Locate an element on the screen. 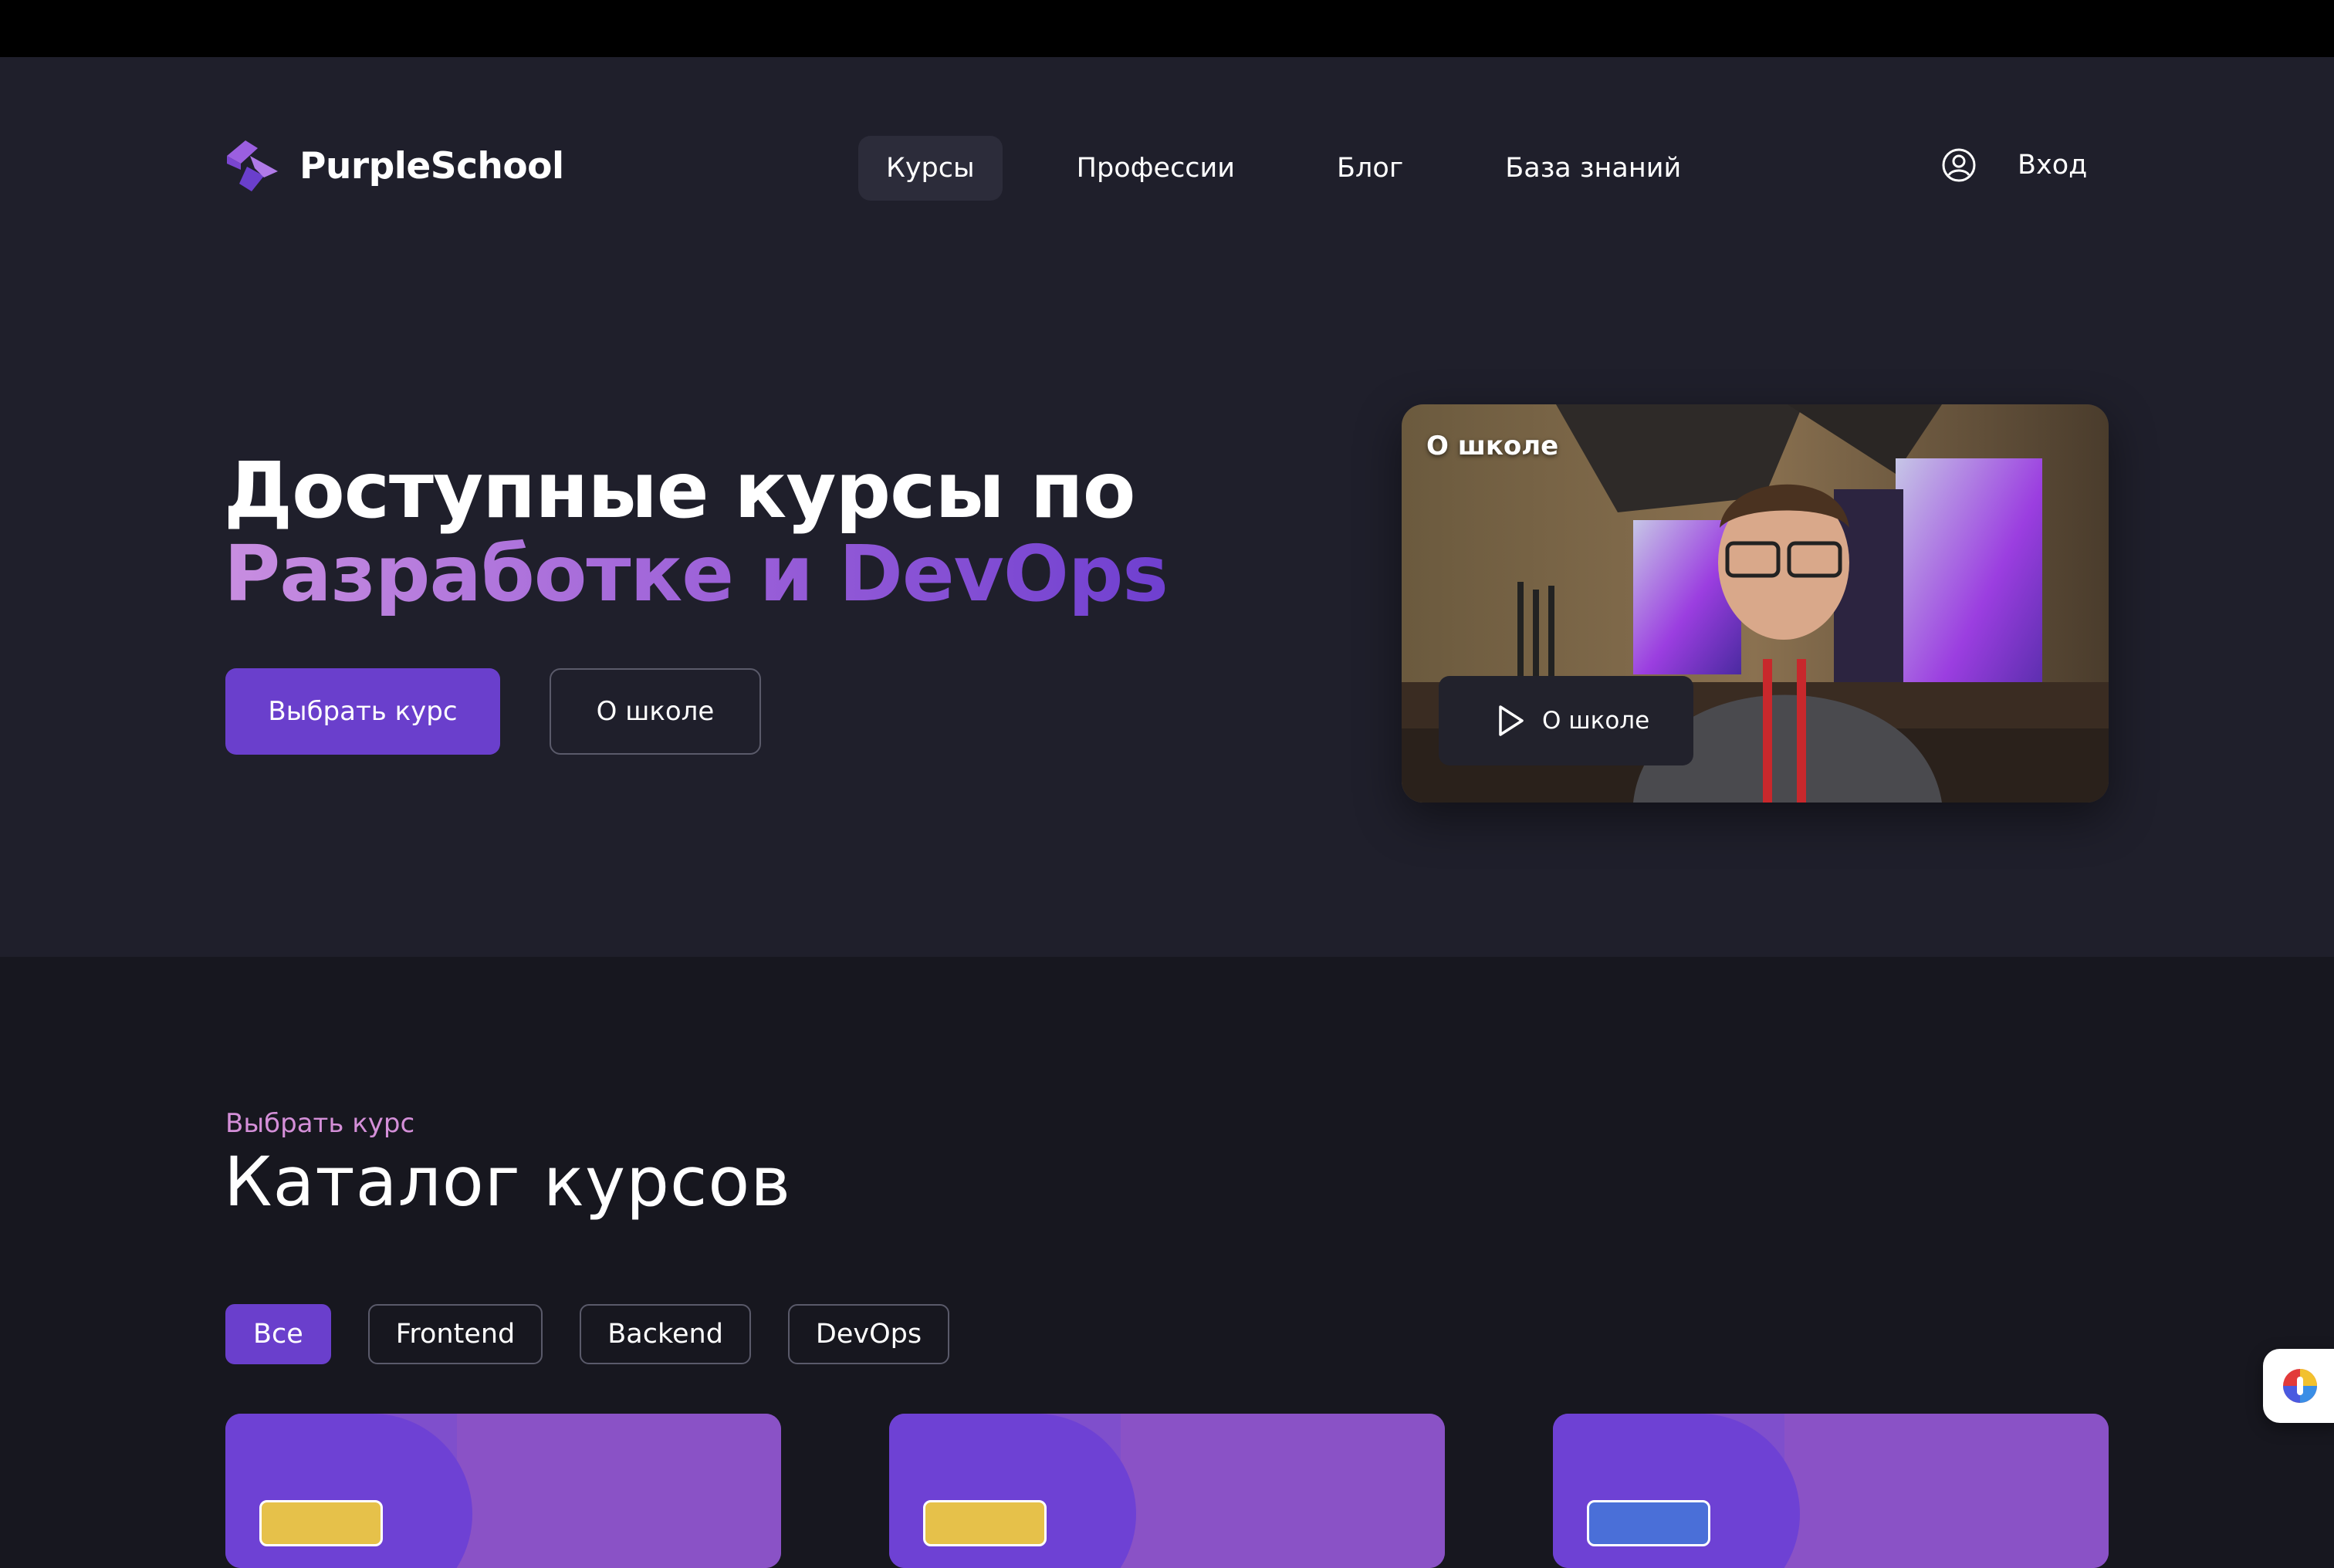  hero-title: Доступные курсы по Разработке и DevOps is located at coordinates (696, 532).